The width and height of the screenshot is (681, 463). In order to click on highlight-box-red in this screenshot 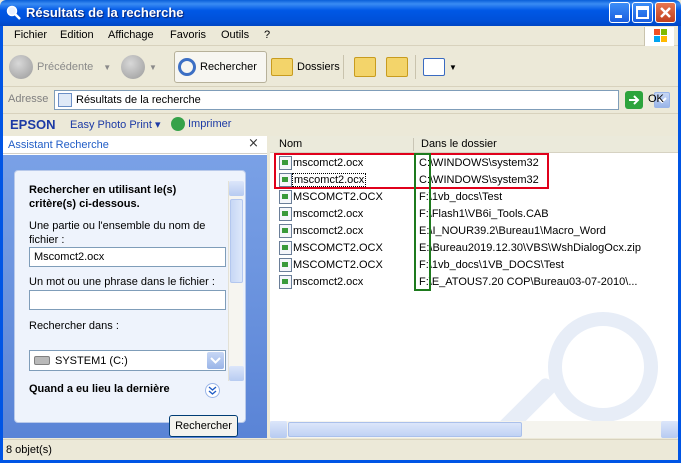, I will do `click(411, 171)`.